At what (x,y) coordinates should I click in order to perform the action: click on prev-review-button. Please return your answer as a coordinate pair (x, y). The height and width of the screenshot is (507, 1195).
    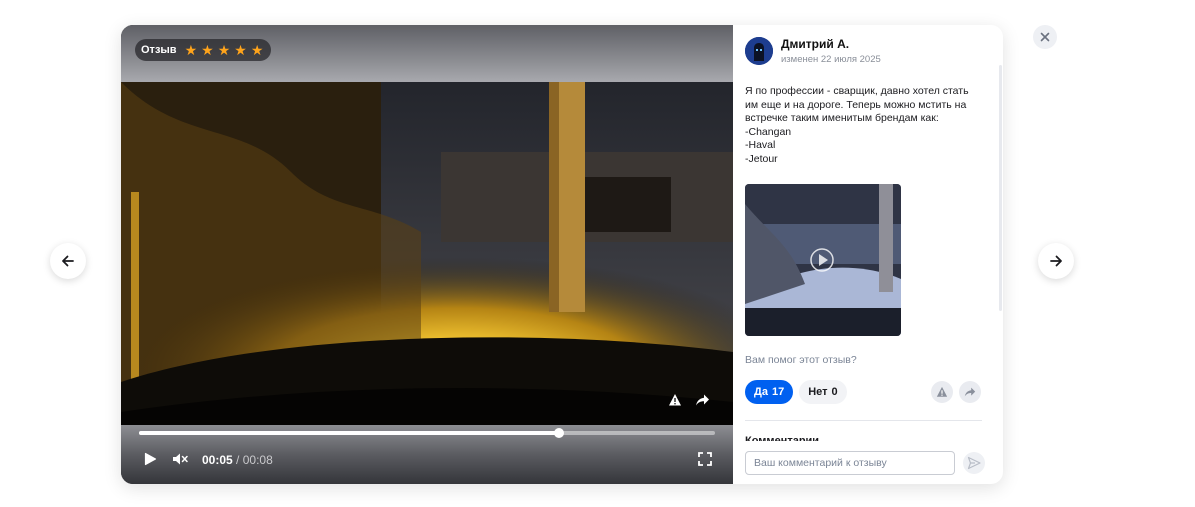
    Looking at the image, I should click on (68, 261).